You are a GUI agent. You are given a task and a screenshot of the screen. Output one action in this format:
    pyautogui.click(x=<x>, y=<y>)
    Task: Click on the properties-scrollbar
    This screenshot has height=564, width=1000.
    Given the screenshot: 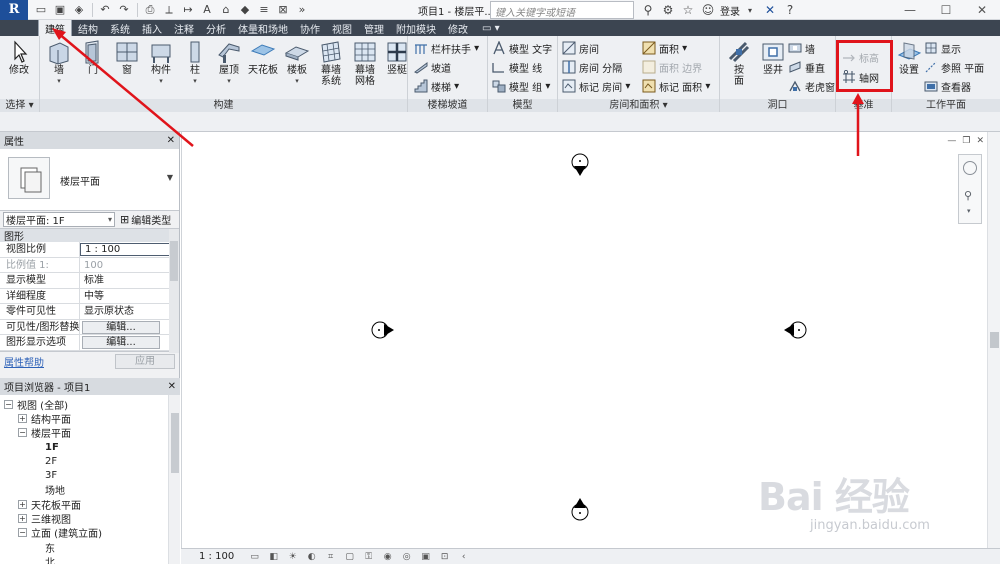 What is the action you would take?
    pyautogui.click(x=174, y=291)
    